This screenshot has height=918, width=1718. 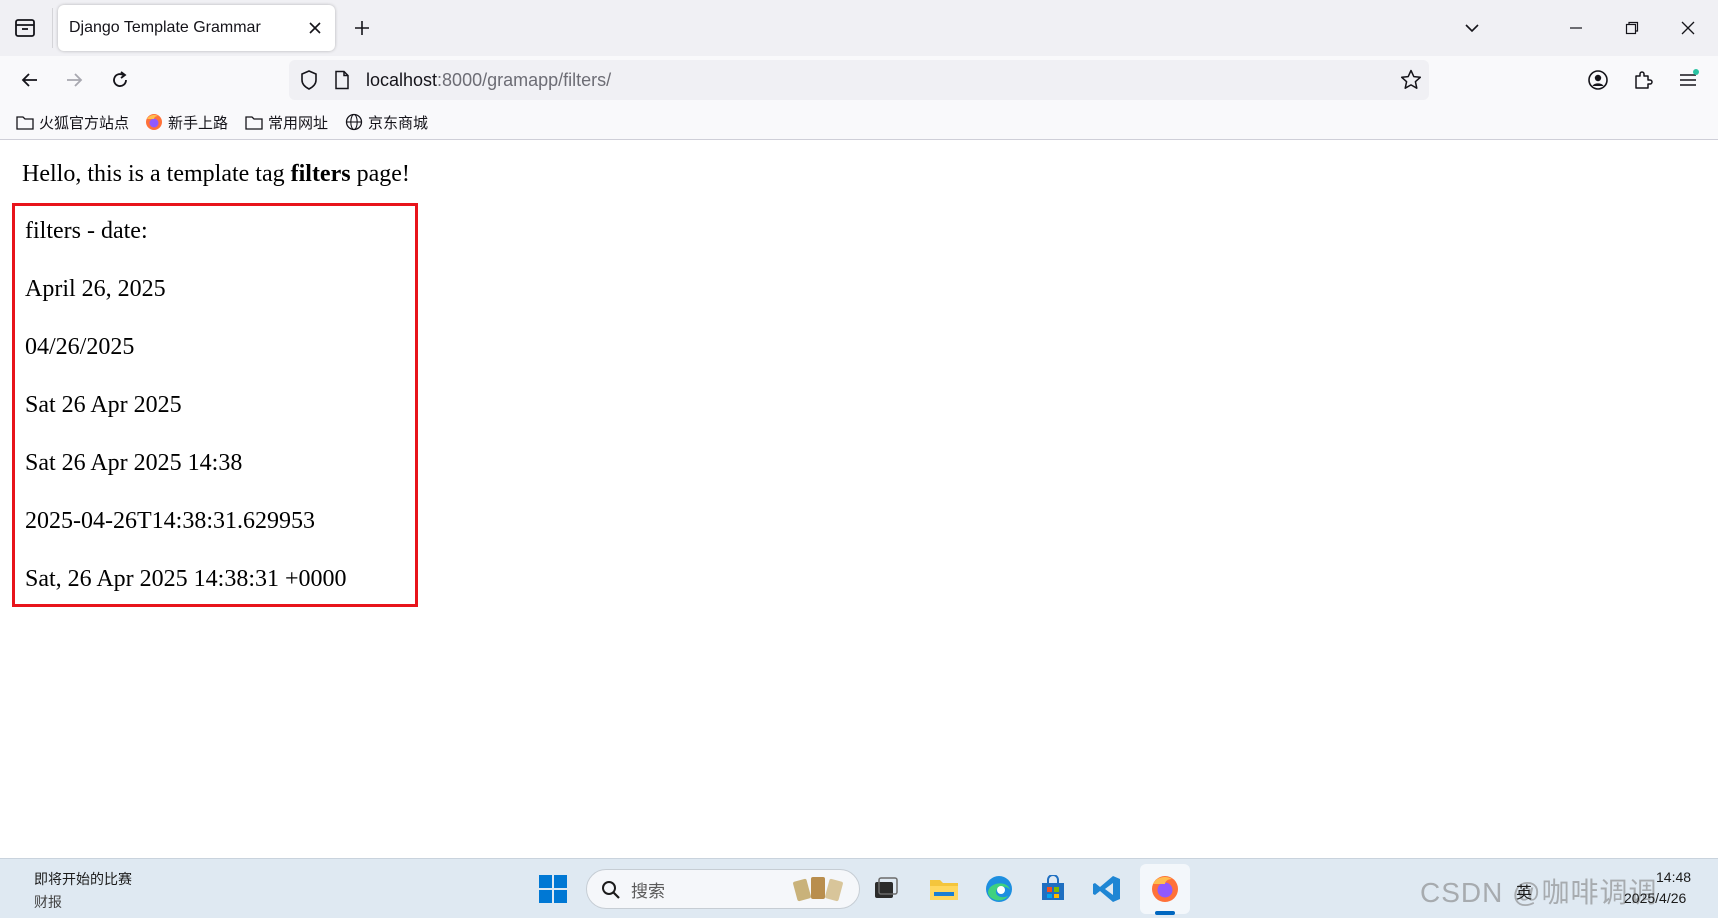 I want to click on globe-icon, so click(x=354, y=122).